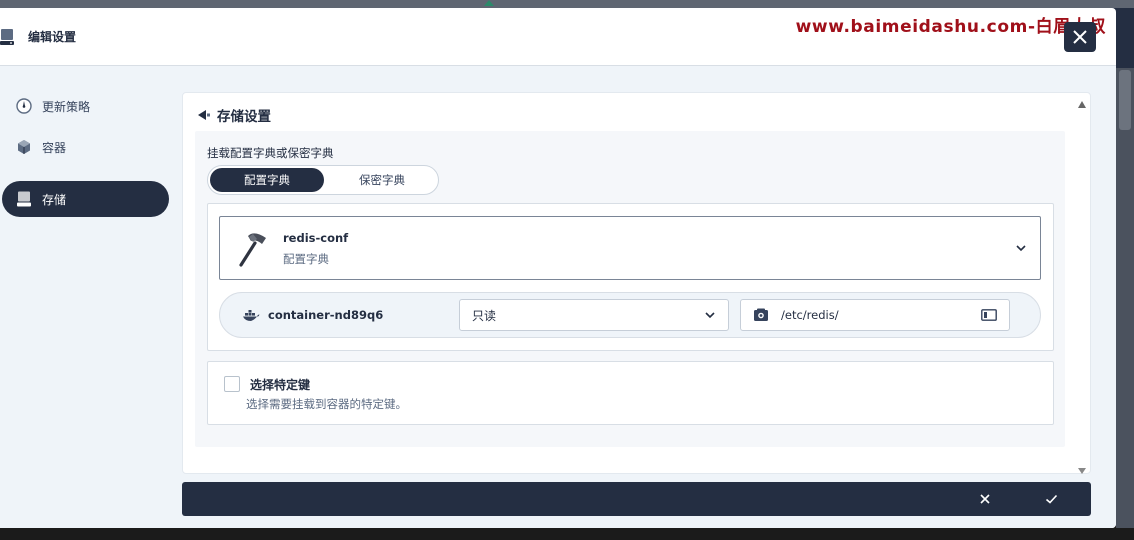 The width and height of the screenshot is (1134, 540). Describe the element at coordinates (810, 315) in the screenshot. I see `mount-path-value: /etc/redis/` at that location.